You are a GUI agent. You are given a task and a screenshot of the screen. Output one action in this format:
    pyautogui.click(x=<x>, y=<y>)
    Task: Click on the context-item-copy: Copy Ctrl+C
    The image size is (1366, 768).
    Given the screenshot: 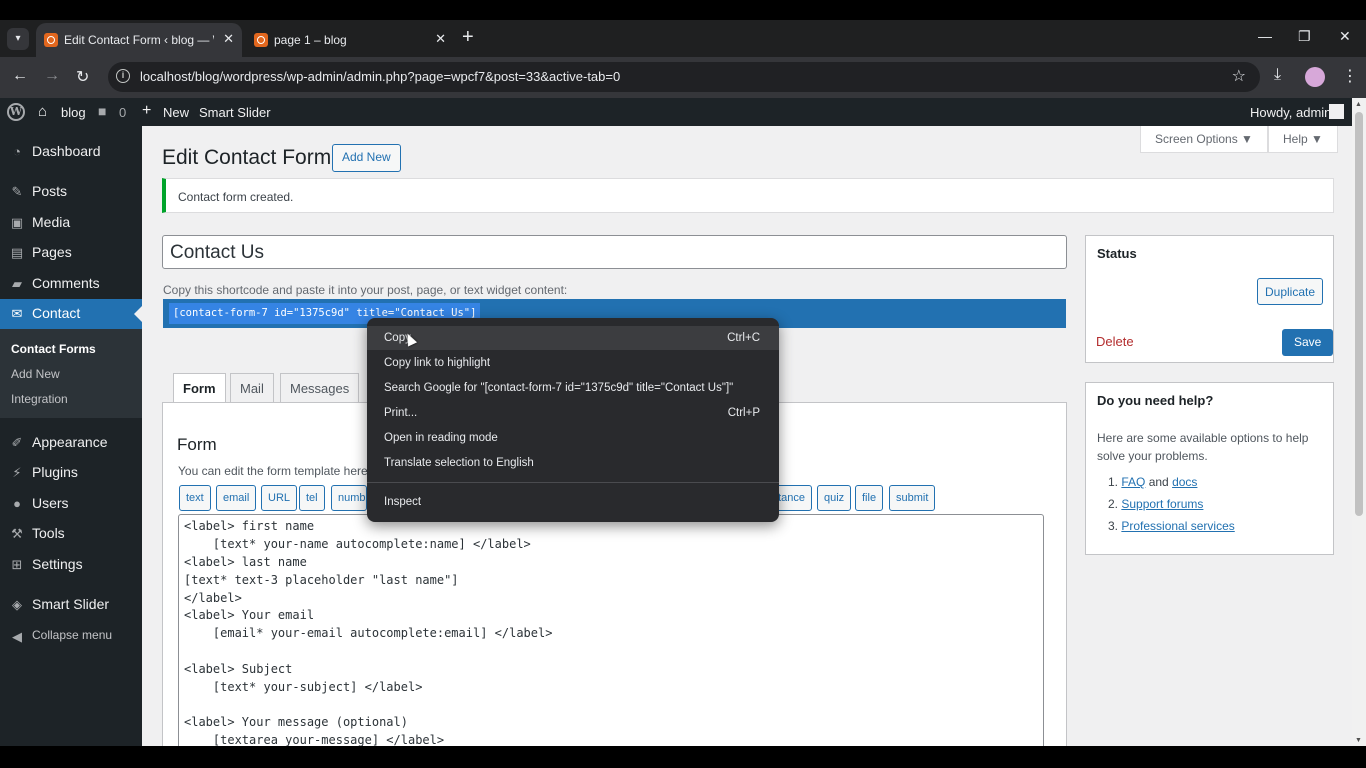 What is the action you would take?
    pyautogui.click(x=573, y=338)
    